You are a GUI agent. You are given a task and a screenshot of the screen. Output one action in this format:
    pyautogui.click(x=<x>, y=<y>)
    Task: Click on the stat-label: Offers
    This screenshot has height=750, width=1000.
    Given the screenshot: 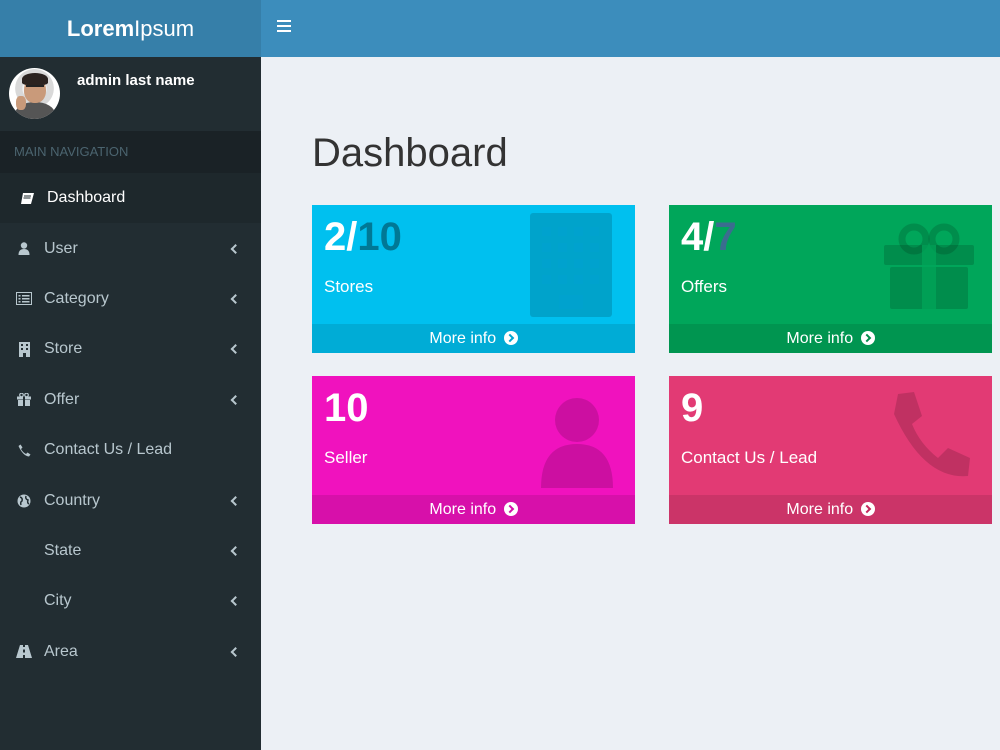 What is the action you would take?
    pyautogui.click(x=704, y=286)
    